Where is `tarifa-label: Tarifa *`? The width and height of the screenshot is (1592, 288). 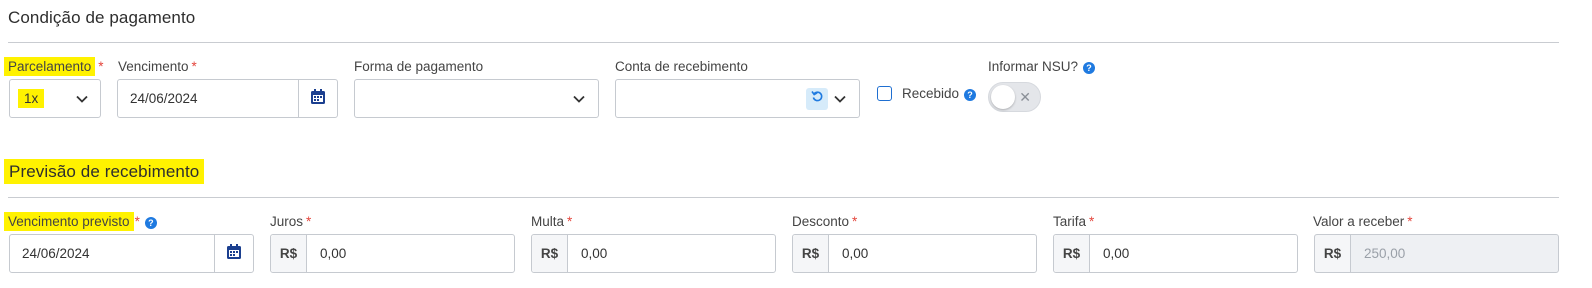 tarifa-label: Tarifa * is located at coordinates (1074, 221).